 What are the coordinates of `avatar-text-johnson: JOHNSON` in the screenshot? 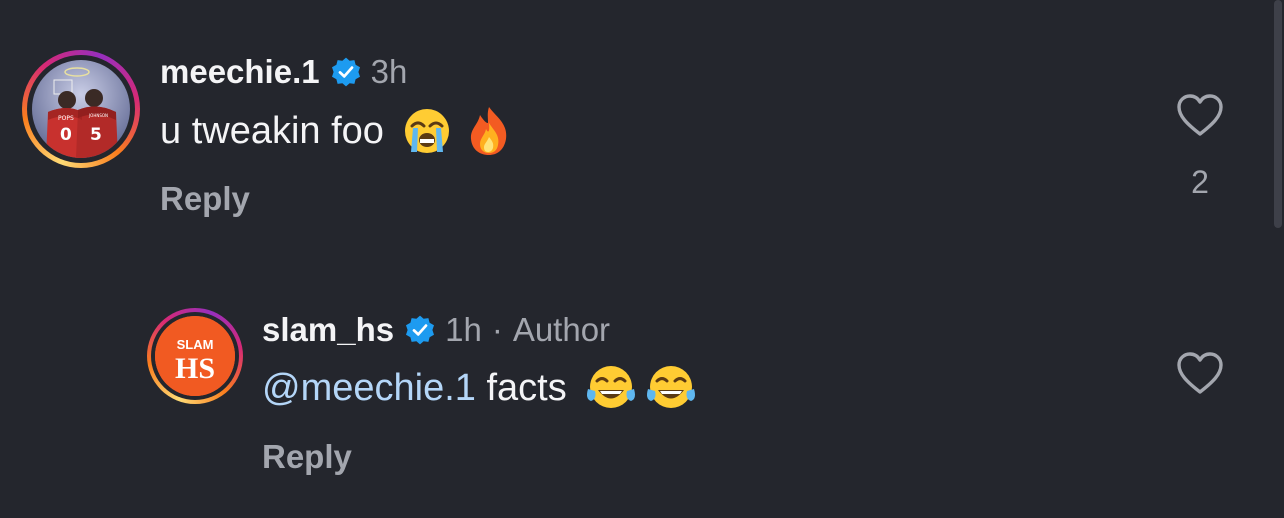 It's located at (98, 115).